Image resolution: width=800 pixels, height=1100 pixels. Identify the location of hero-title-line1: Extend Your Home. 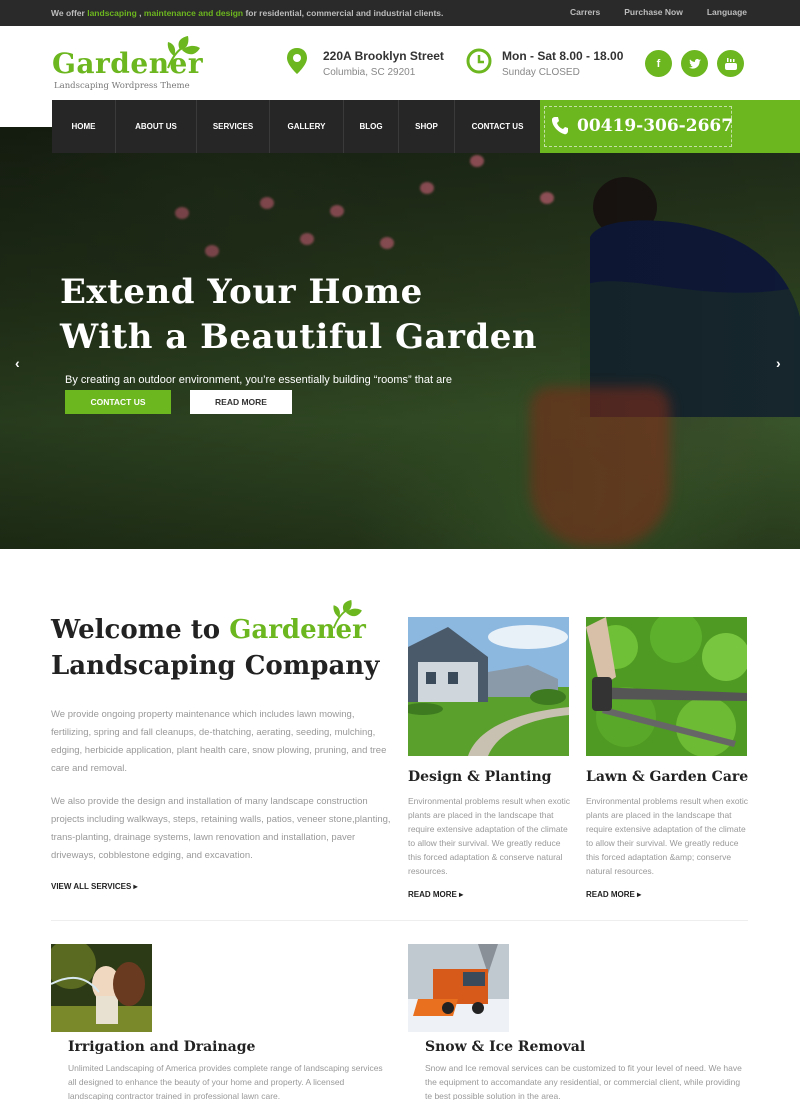
(241, 292).